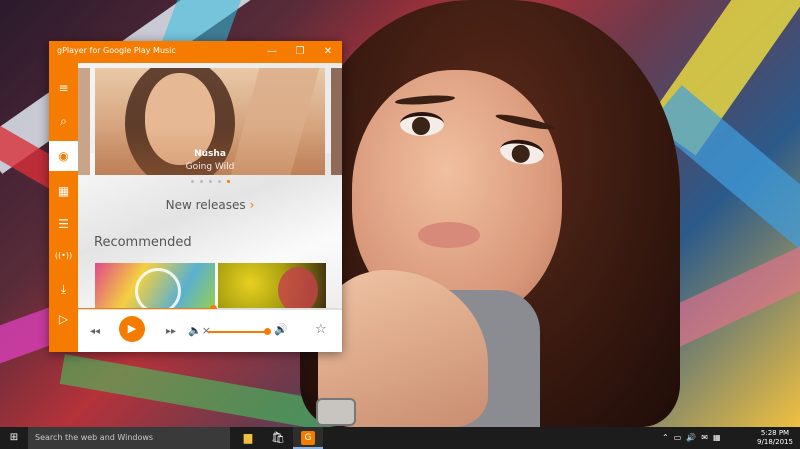  What do you see at coordinates (328, 52) in the screenshot?
I see `close-button: ✕` at bounding box center [328, 52].